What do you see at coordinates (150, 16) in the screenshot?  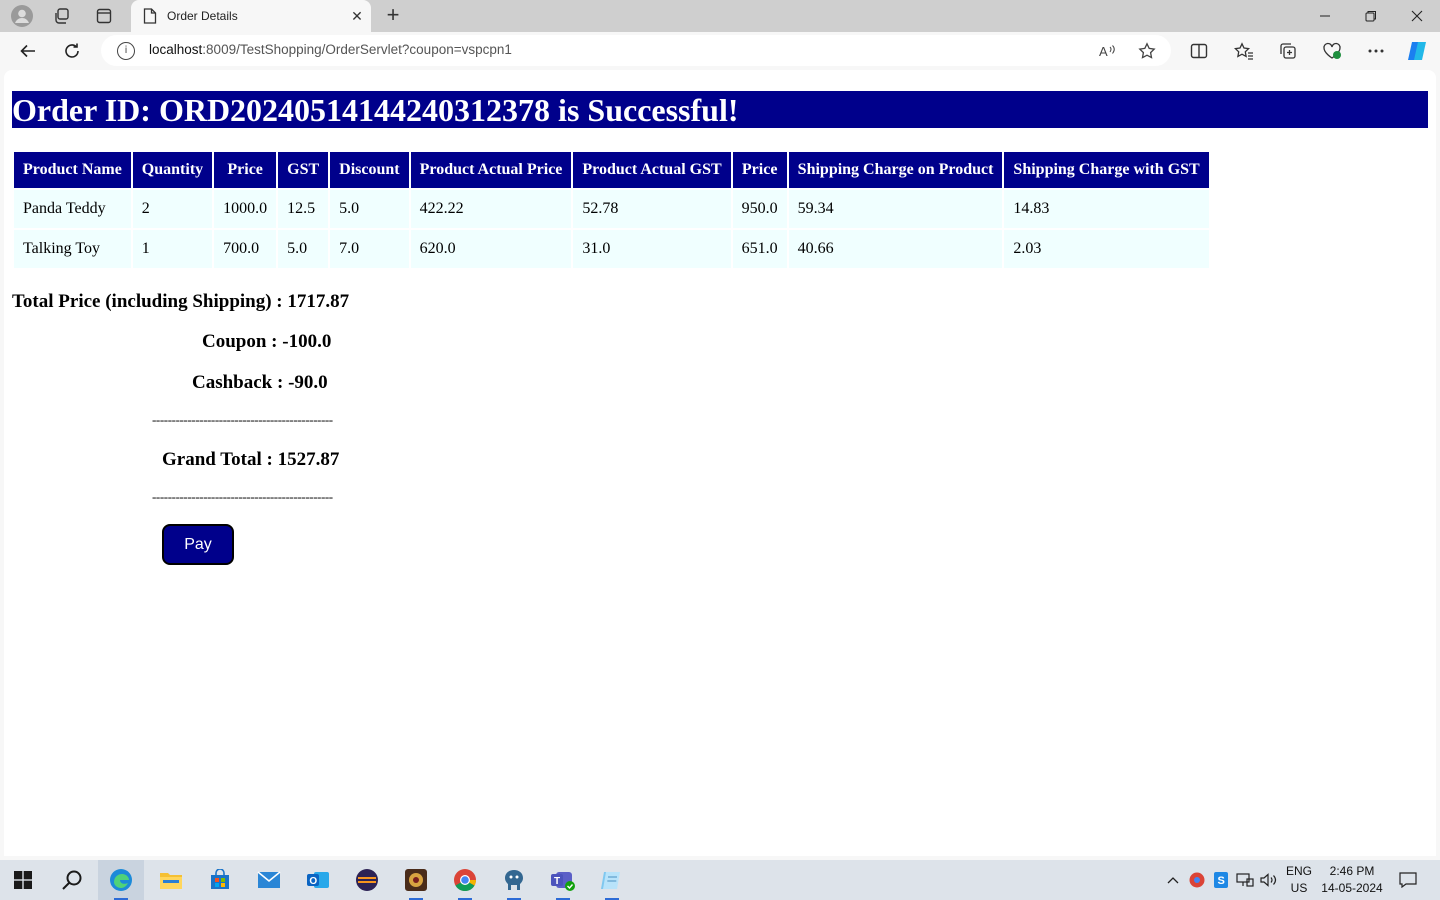 I see `page-icon` at bounding box center [150, 16].